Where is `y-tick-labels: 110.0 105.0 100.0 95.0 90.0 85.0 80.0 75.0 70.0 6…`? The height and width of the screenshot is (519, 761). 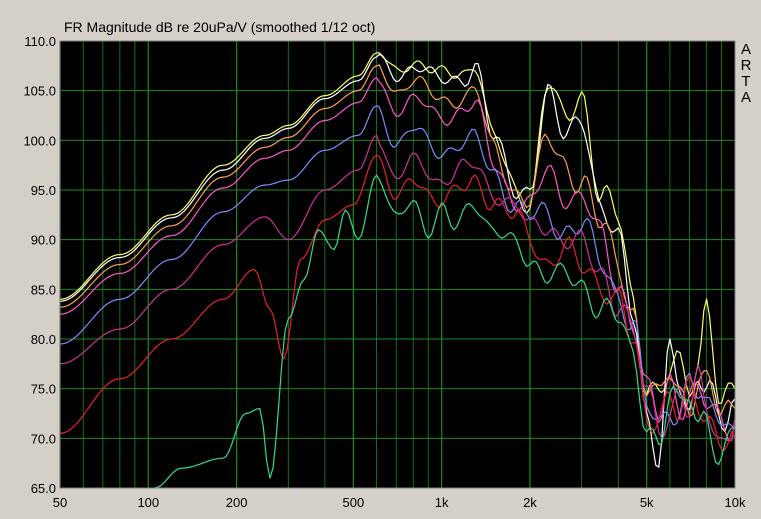 y-tick-labels: 110.0 105.0 100.0 95.0 90.0 85.0 80.0 75.0 70.0 6… is located at coordinates (39, 265).